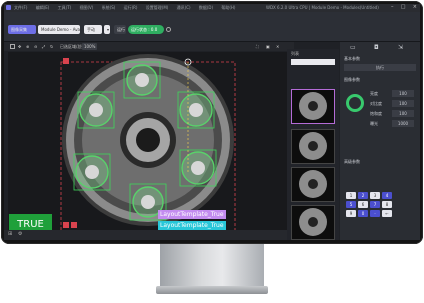  What do you see at coordinates (131, 7) in the screenshot?
I see `menu-item: 运行(R)` at bounding box center [131, 7].